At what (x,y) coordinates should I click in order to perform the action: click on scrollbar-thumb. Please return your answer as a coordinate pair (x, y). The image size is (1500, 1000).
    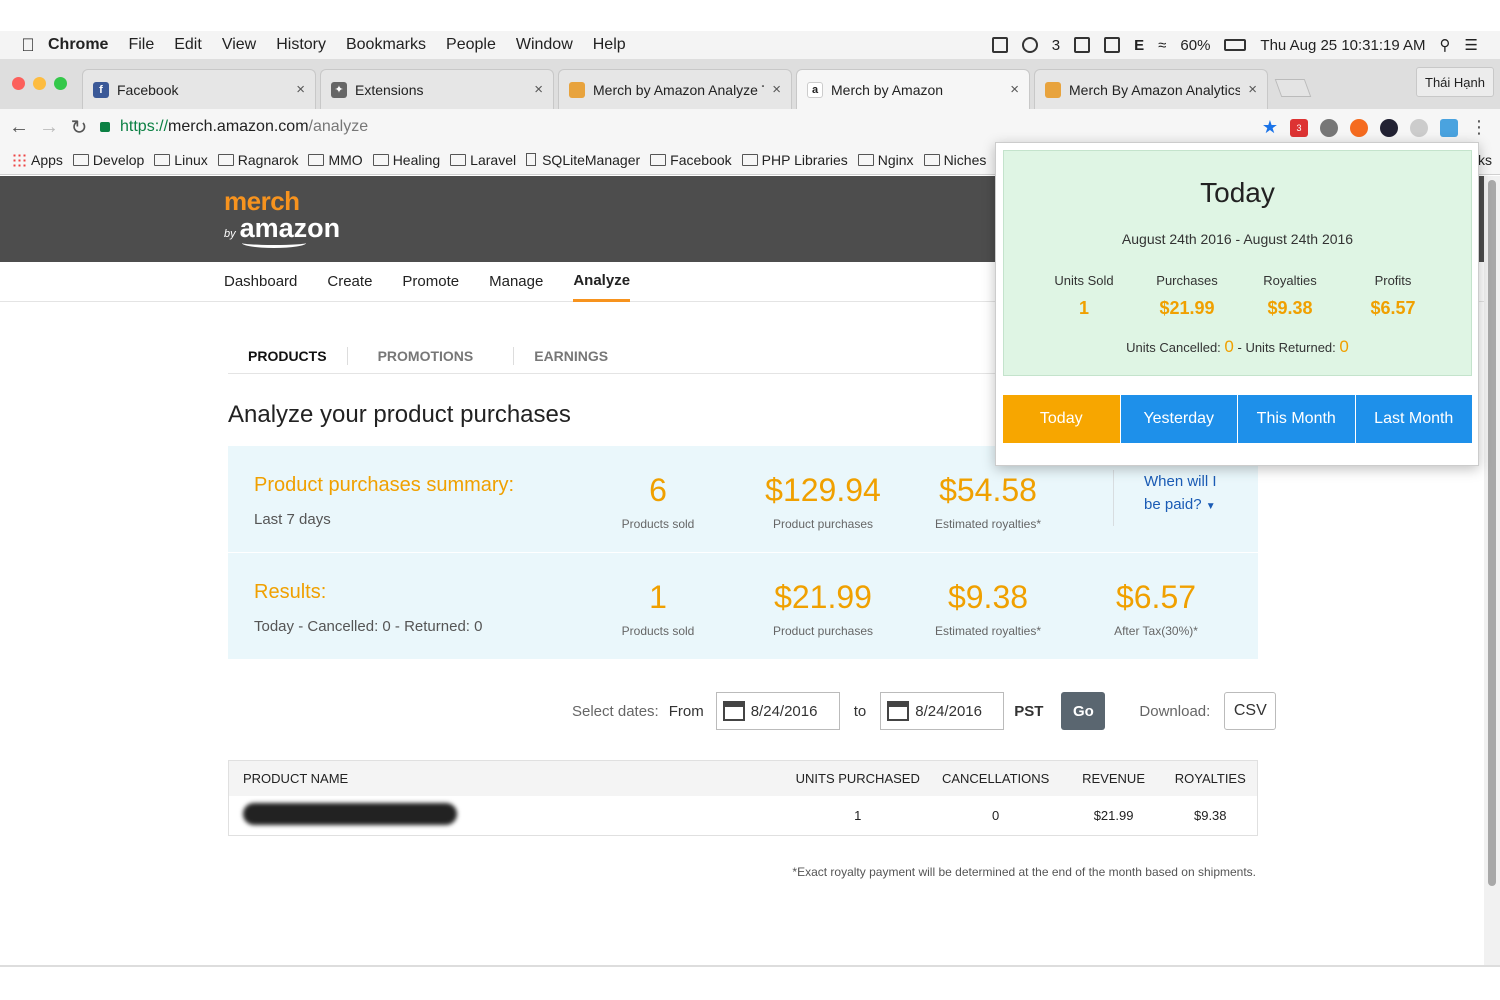
    Looking at the image, I should click on (1492, 533).